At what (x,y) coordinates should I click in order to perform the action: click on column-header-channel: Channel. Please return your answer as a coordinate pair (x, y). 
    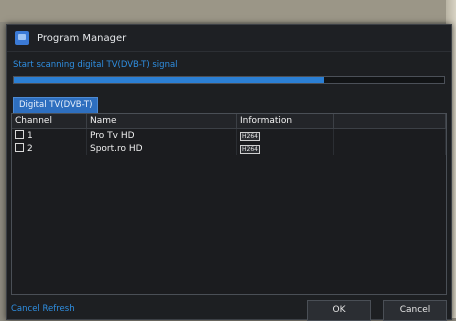
    Looking at the image, I should click on (49, 121).